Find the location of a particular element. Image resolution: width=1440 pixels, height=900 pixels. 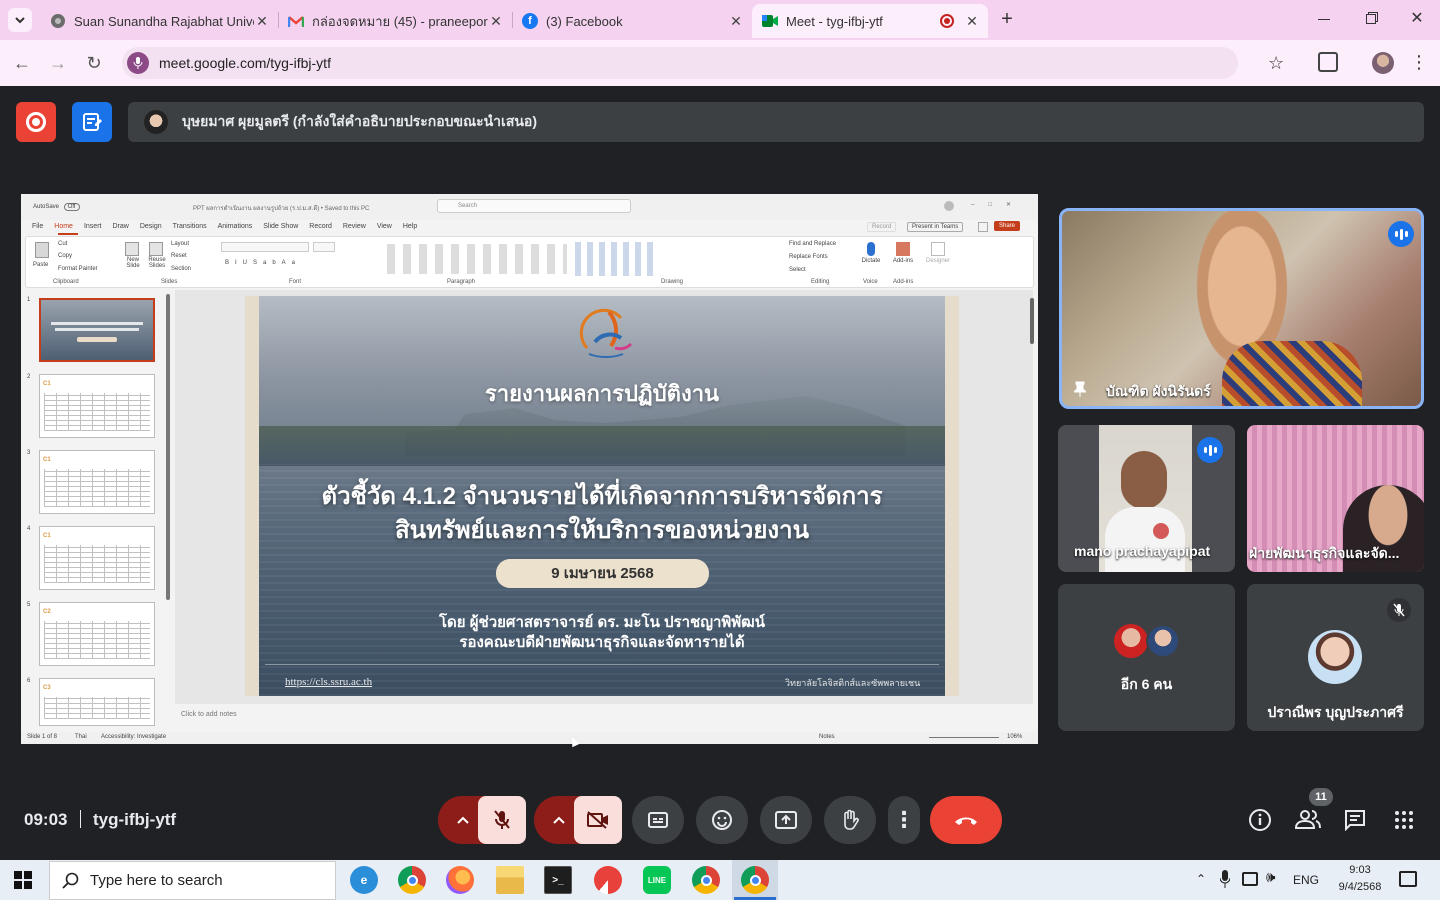

minimize-button is located at coordinates (1325, 20).